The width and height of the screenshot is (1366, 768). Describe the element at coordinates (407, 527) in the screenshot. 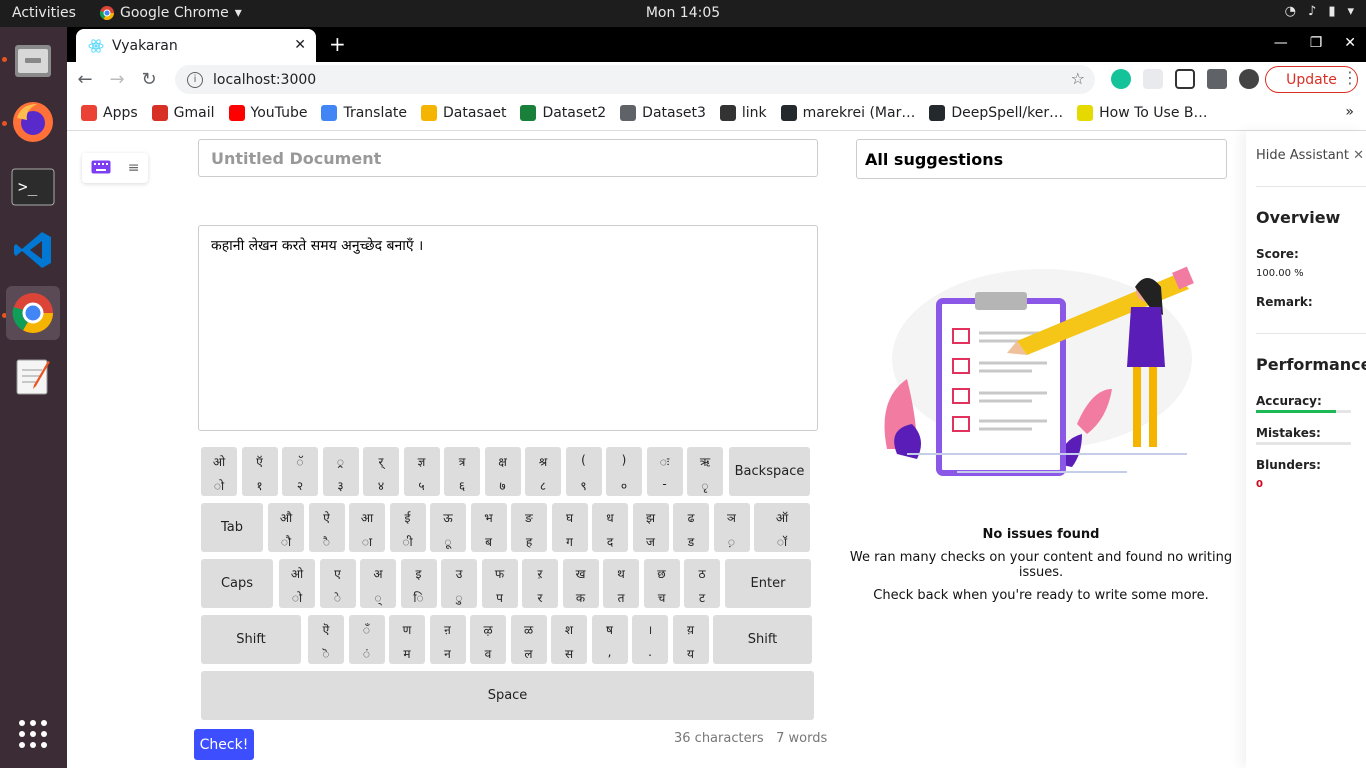

I see `character-key: ईी` at that location.